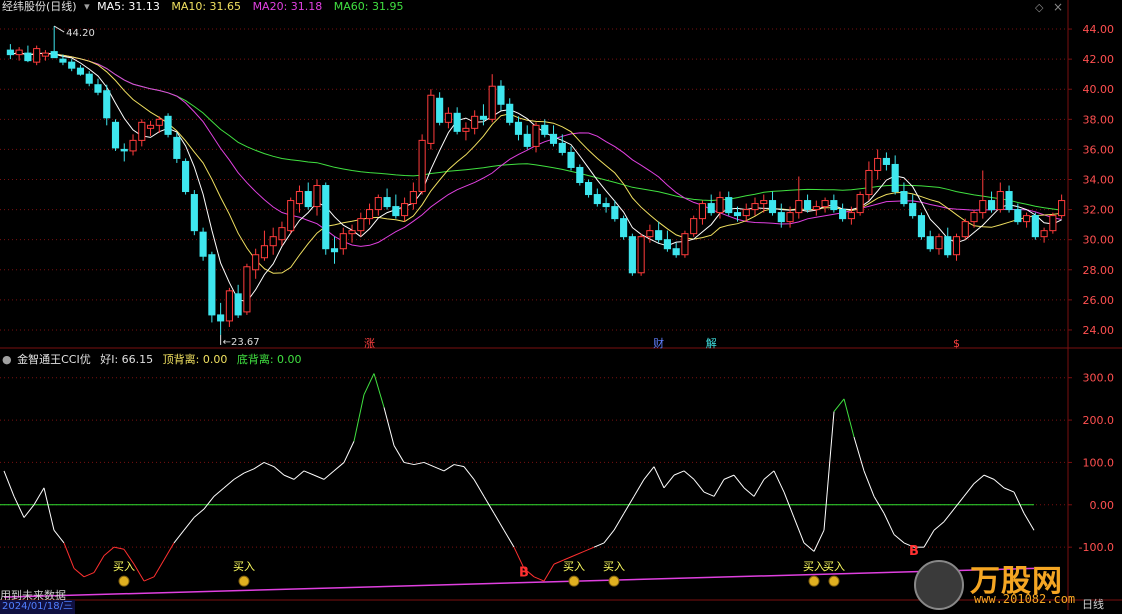 This screenshot has width=1122, height=614. Describe the element at coordinates (38, 607) in the screenshot. I see `cursor-date: 2024/01/18/三` at that location.